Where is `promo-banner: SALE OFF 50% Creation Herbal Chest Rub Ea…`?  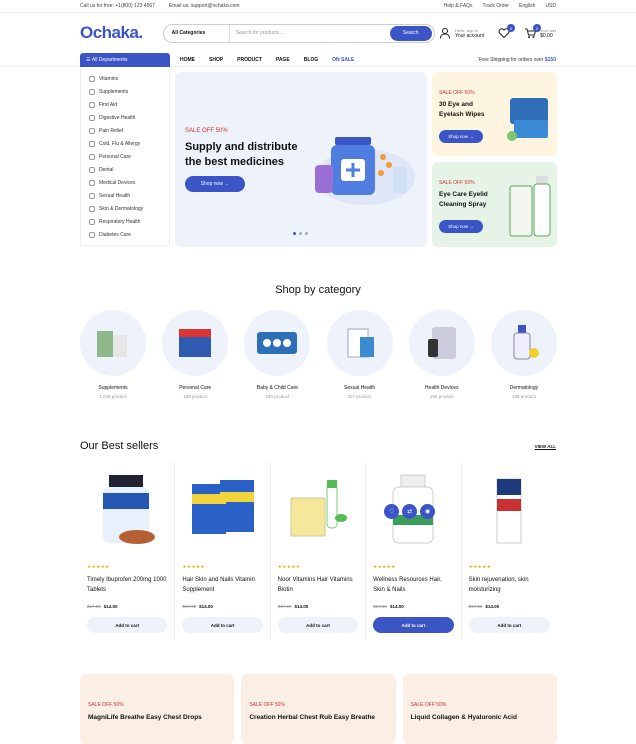
promo-banner: SALE OFF 50% Creation Herbal Chest Rub Ea… is located at coordinates (318, 709).